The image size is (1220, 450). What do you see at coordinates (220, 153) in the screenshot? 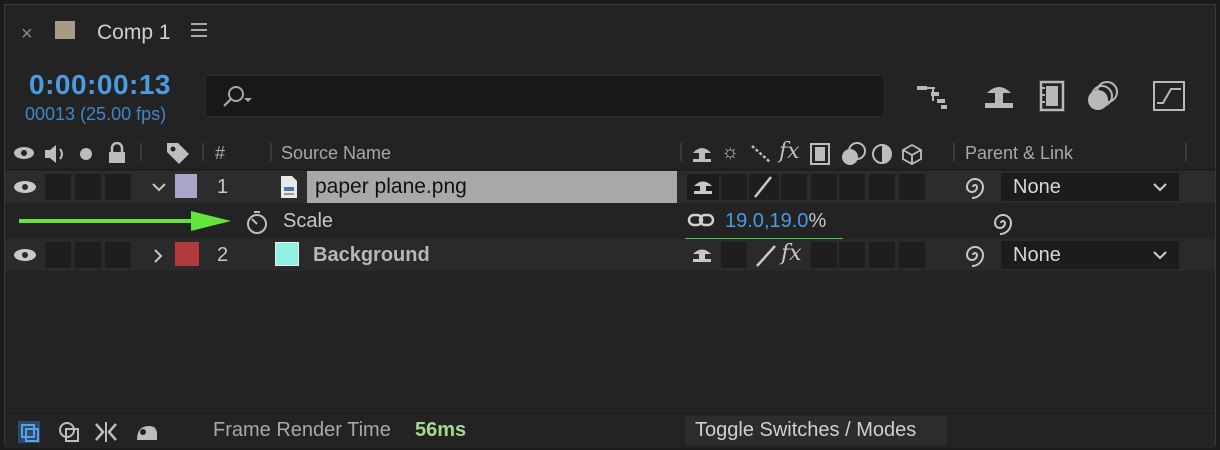
I see `index-column-header: #` at bounding box center [220, 153].